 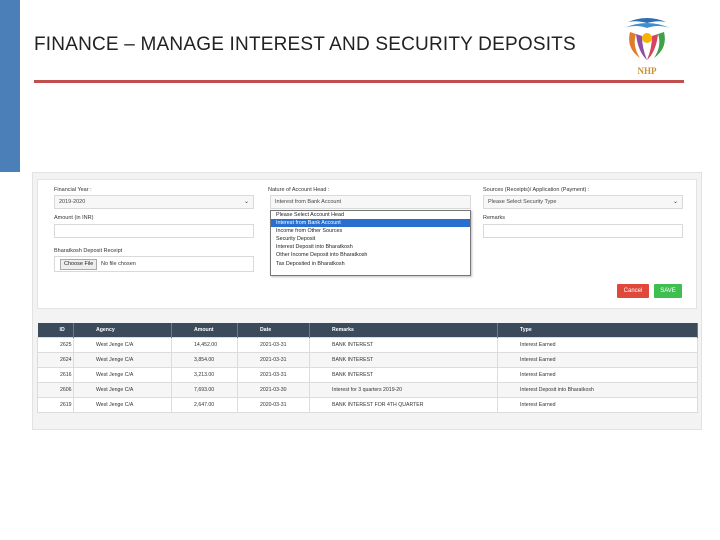 I want to click on cell-id: 2625, so click(x=55, y=344).